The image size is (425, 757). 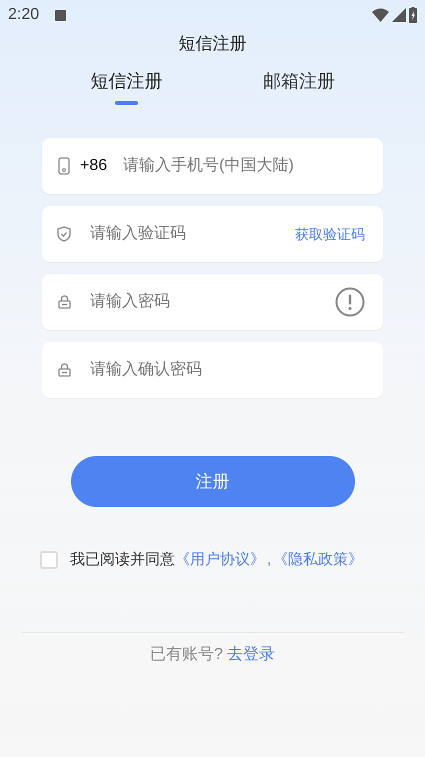 What do you see at coordinates (192, 234) in the screenshot?
I see `text-input: 请输入验证码` at bounding box center [192, 234].